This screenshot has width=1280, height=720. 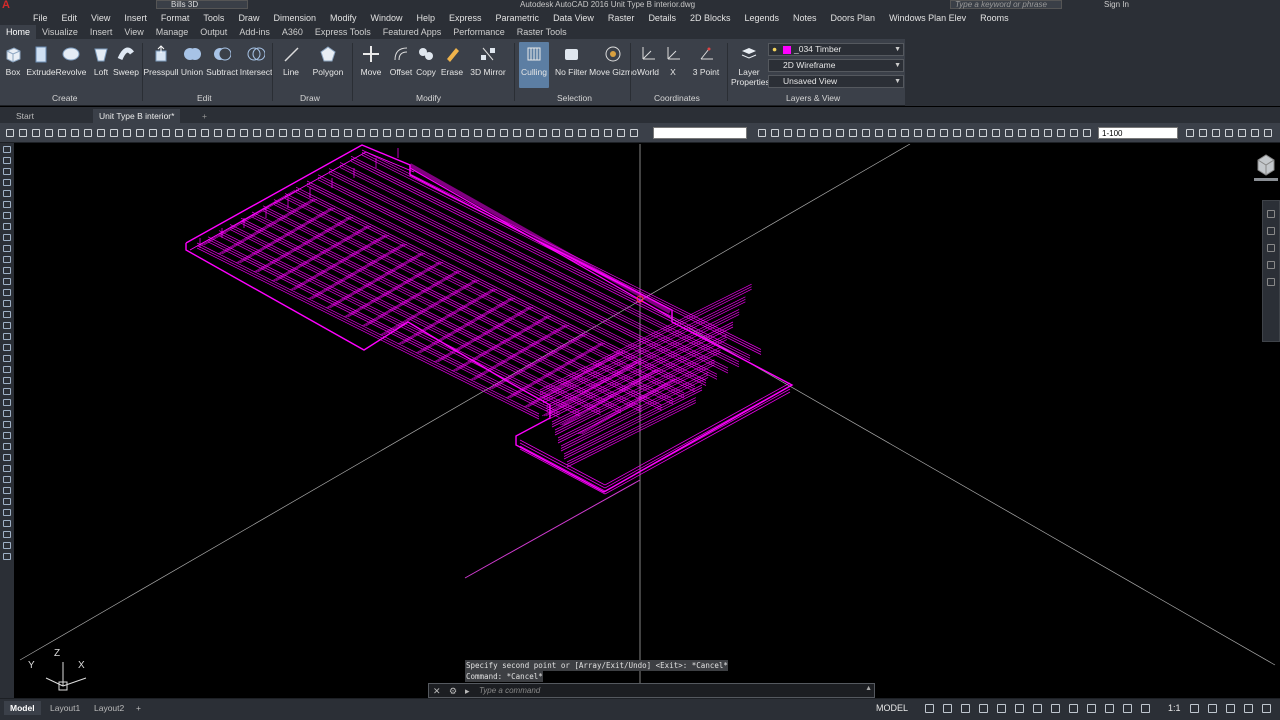 What do you see at coordinates (677, 98) in the screenshot?
I see `panel-title-coordinates: Coordinates` at bounding box center [677, 98].